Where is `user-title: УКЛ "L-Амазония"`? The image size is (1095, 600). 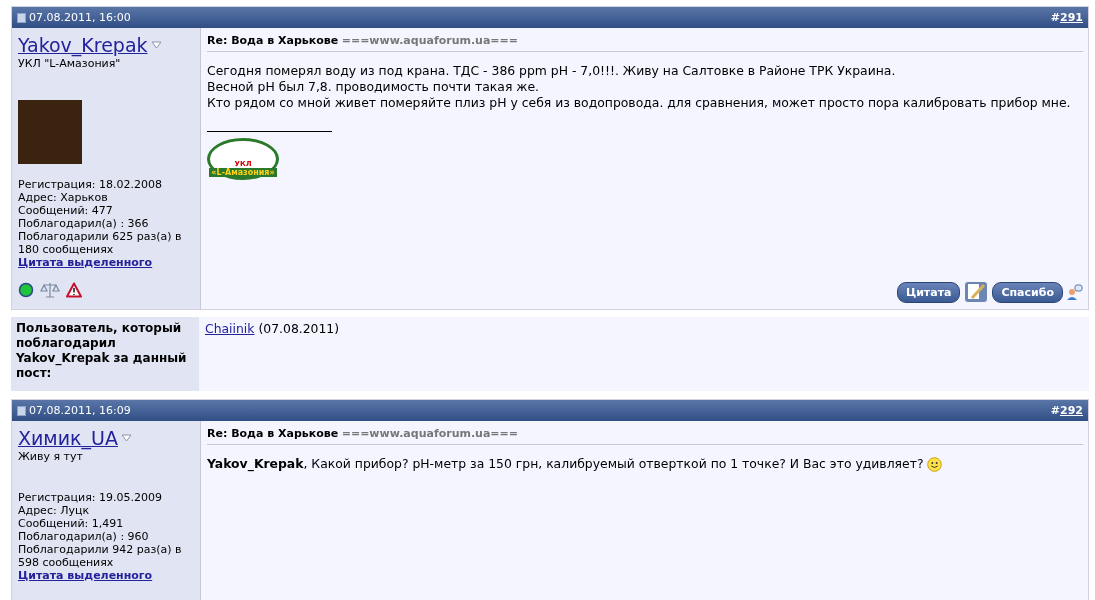
user-title: УКЛ "L-Амазония" is located at coordinates (70, 63).